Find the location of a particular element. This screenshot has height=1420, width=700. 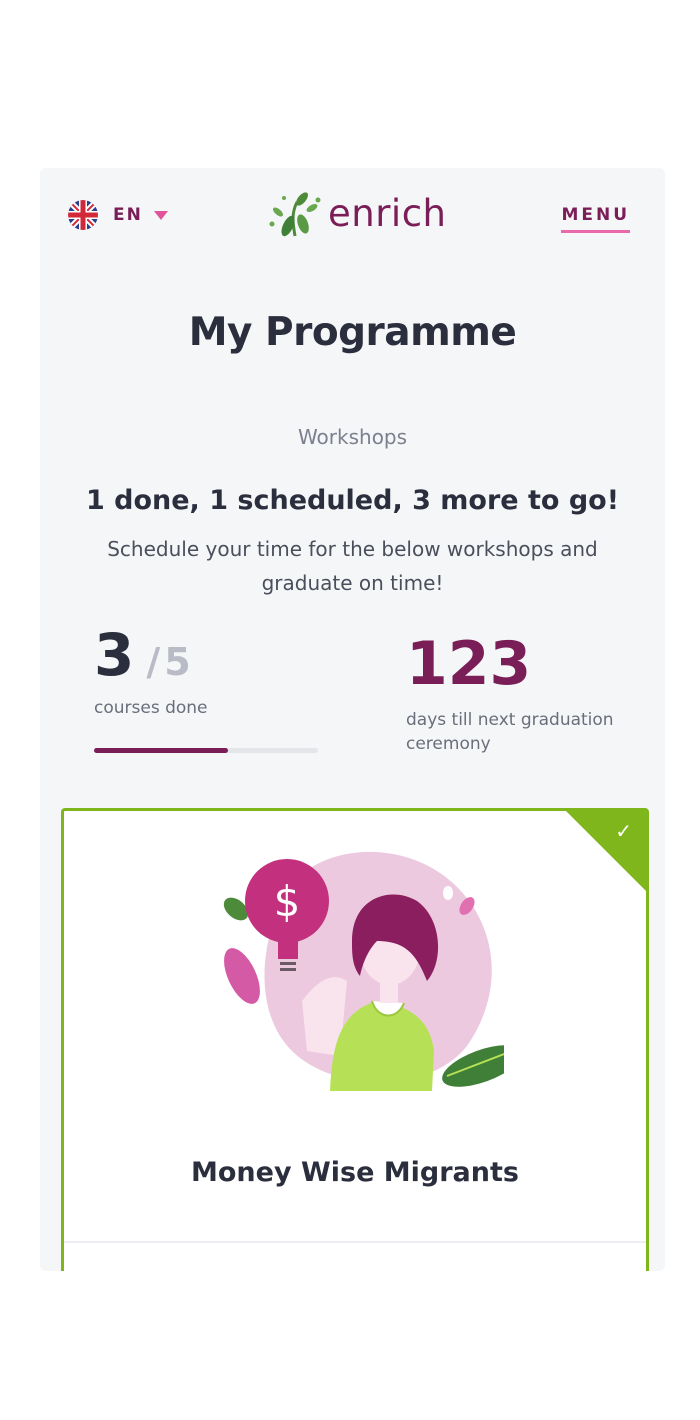

sprout-logo-icon is located at coordinates (295, 214).